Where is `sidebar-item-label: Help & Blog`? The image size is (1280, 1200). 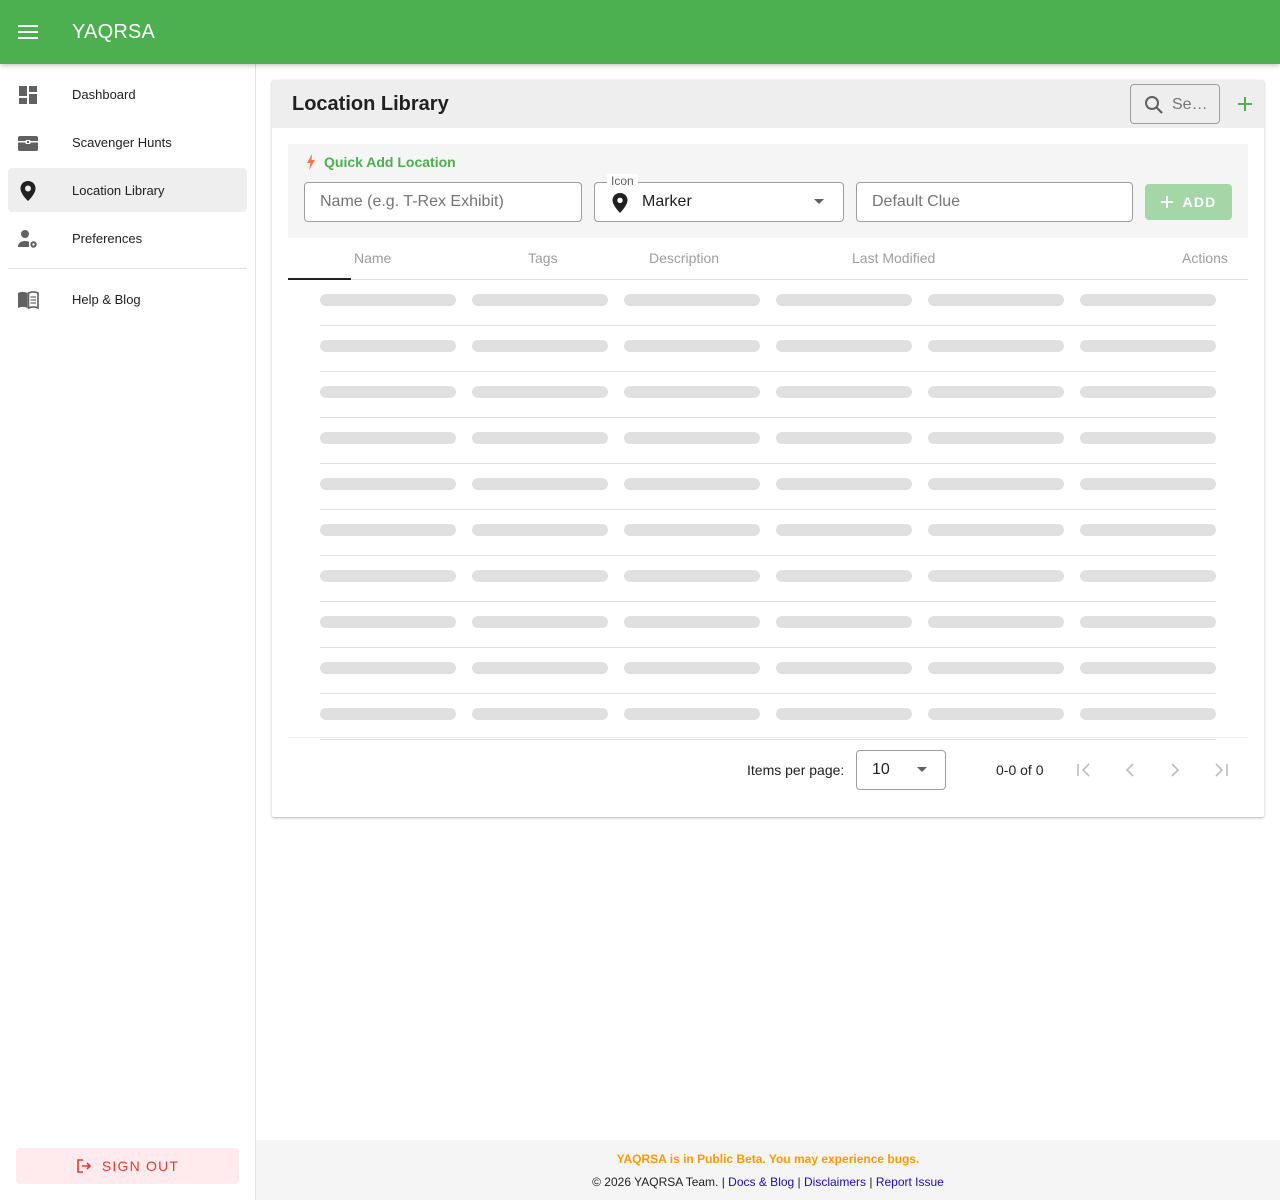
sidebar-item-label: Help & Blog is located at coordinates (106, 299).